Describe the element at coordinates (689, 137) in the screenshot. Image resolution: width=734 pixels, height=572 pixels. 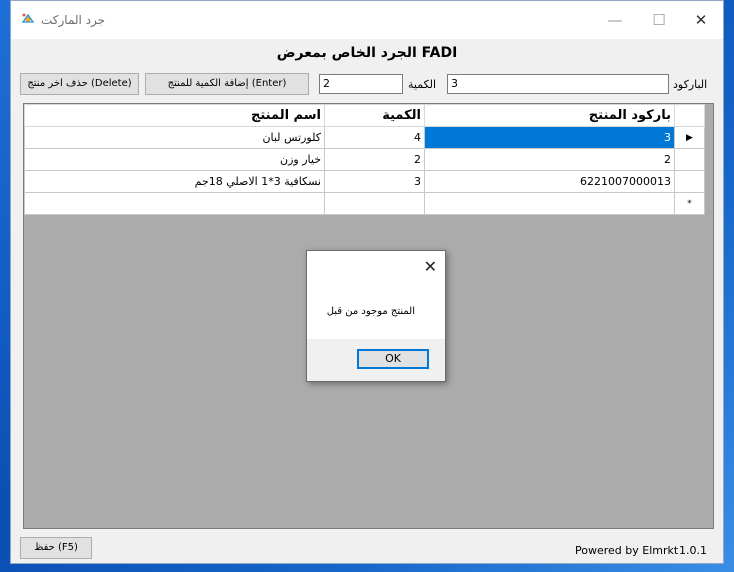
I see `row-indicator-icon: ▶` at that location.